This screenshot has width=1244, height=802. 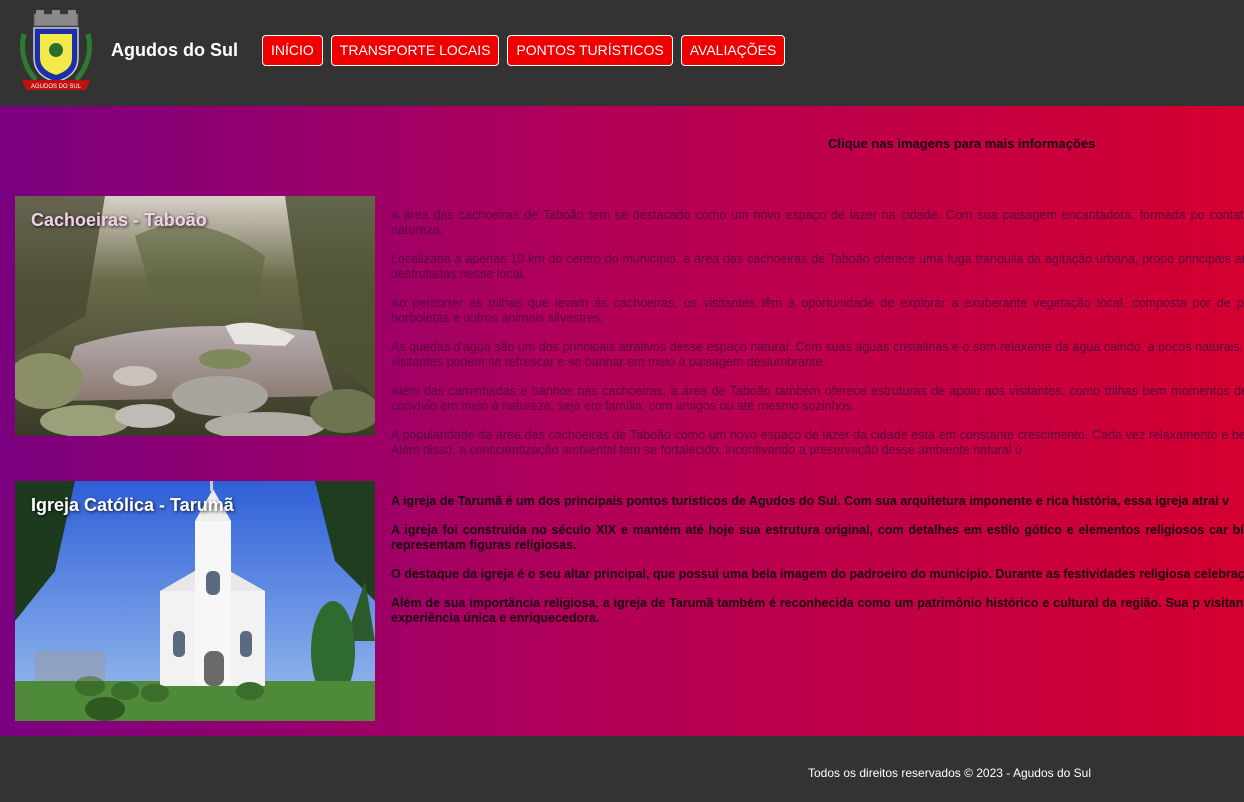 I want to click on waterfall-card-image: Cachoeiras - Taboão, so click(x=195, y=316).